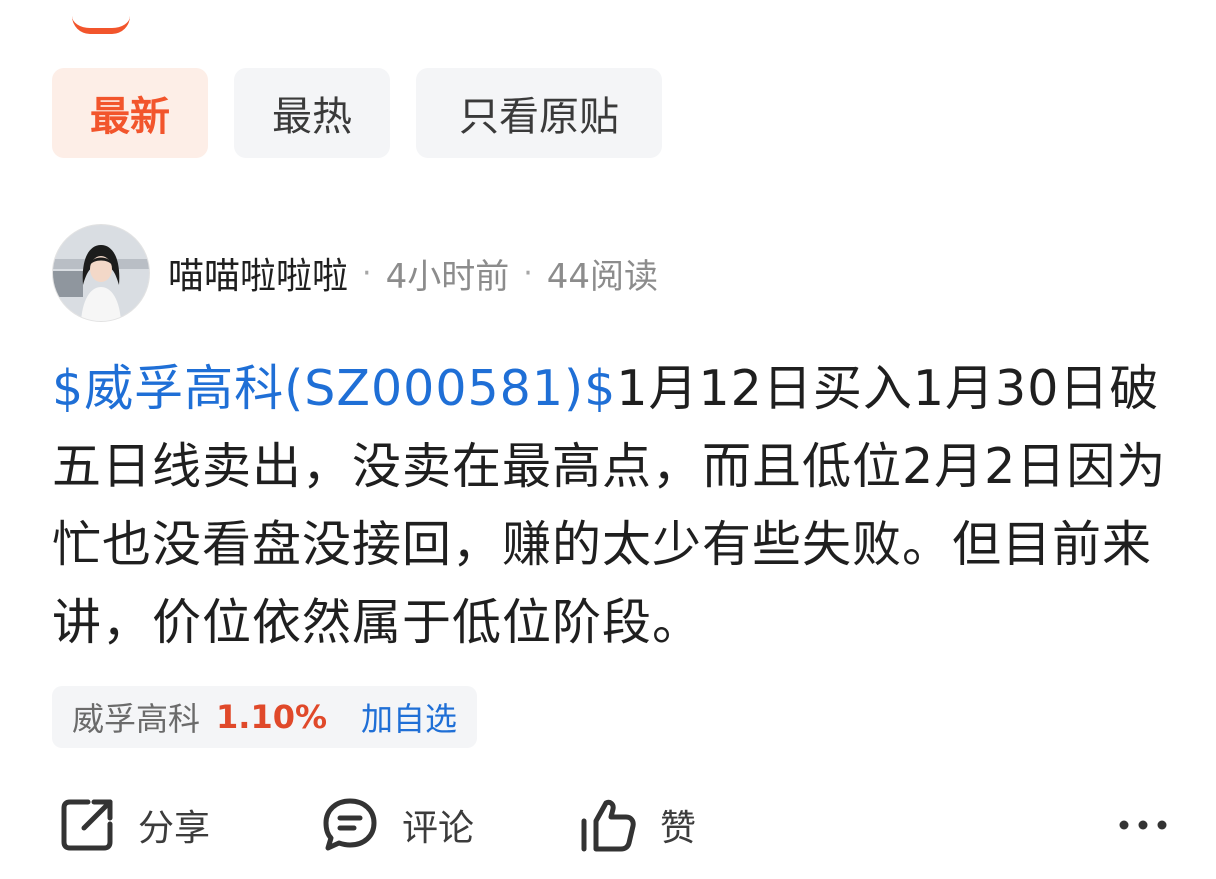 Image resolution: width=1216 pixels, height=879 pixels. Describe the element at coordinates (350, 824) in the screenshot. I see `comment-icon` at that location.